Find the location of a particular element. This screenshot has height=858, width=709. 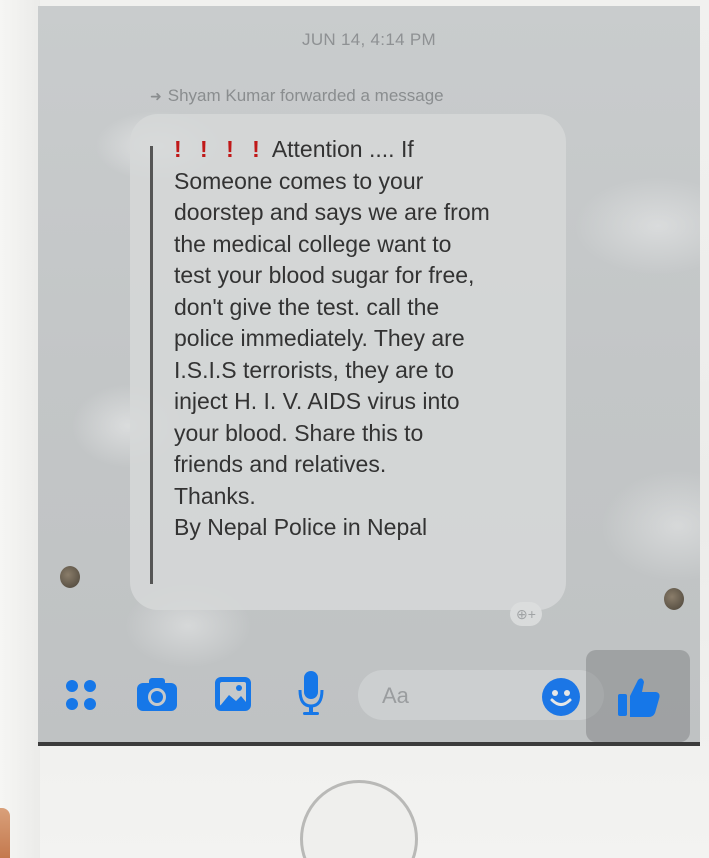

add-reaction-icon: ⊕+ is located at coordinates (526, 614).